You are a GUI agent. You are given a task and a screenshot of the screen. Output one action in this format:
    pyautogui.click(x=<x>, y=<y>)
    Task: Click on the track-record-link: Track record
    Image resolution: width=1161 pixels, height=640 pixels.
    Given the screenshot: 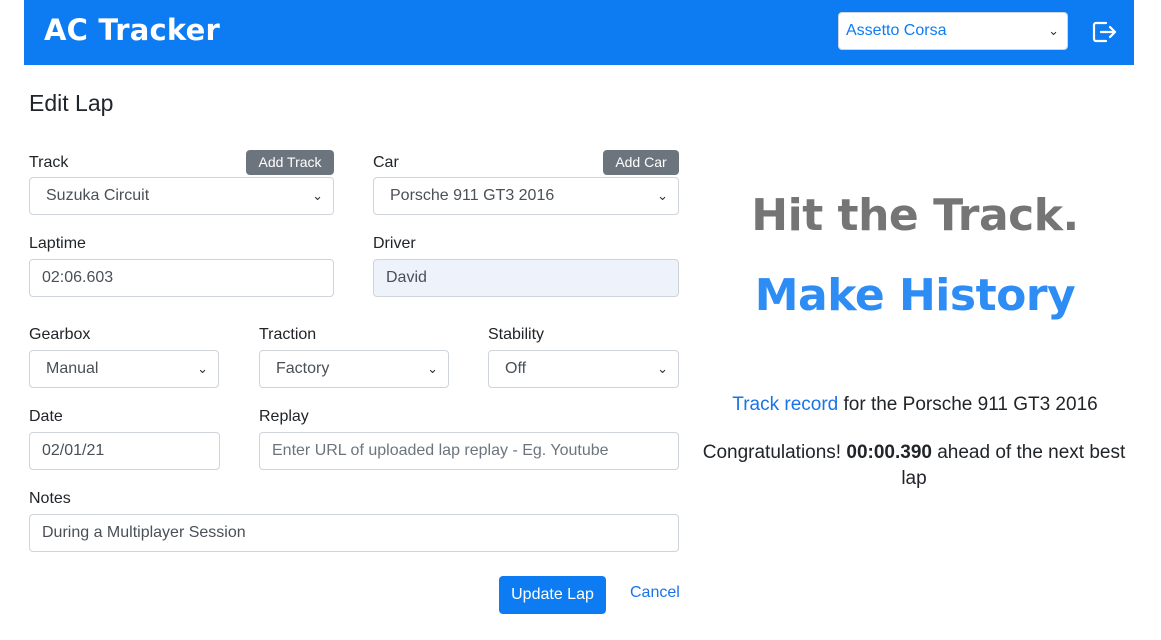 What is the action you would take?
    pyautogui.click(x=785, y=404)
    